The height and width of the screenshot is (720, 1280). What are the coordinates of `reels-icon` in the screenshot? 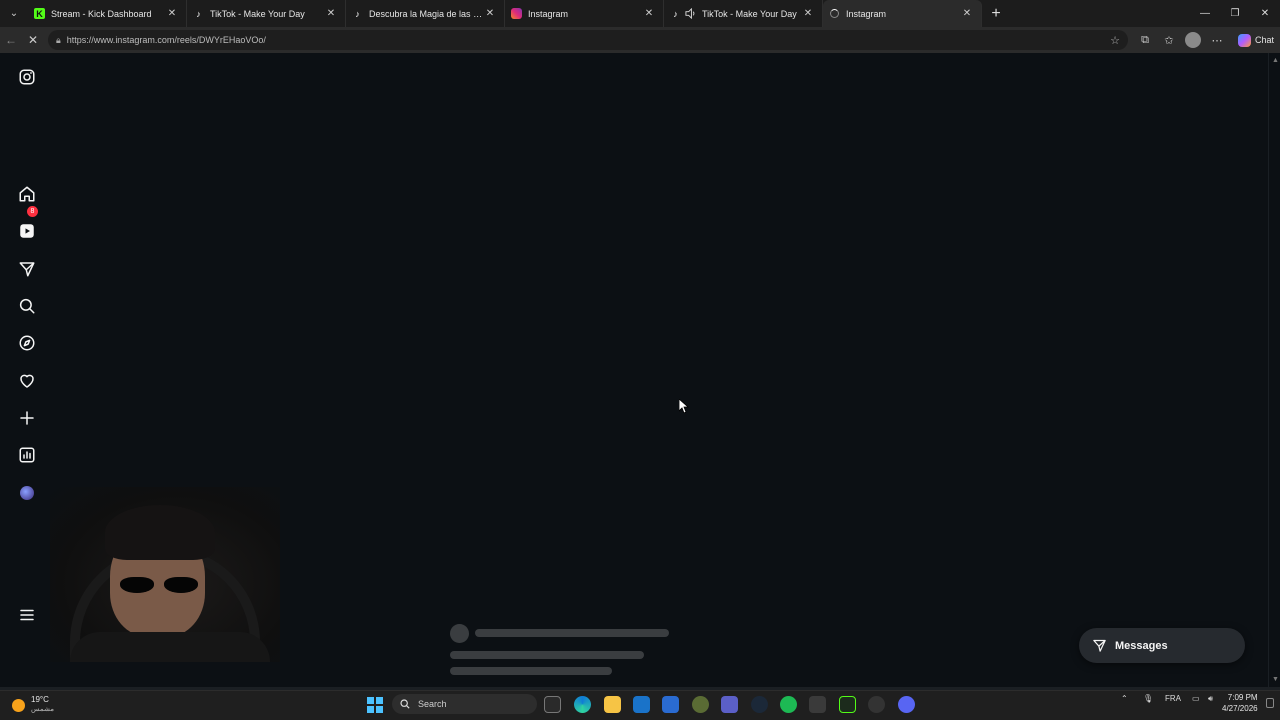 It's located at (27, 231).